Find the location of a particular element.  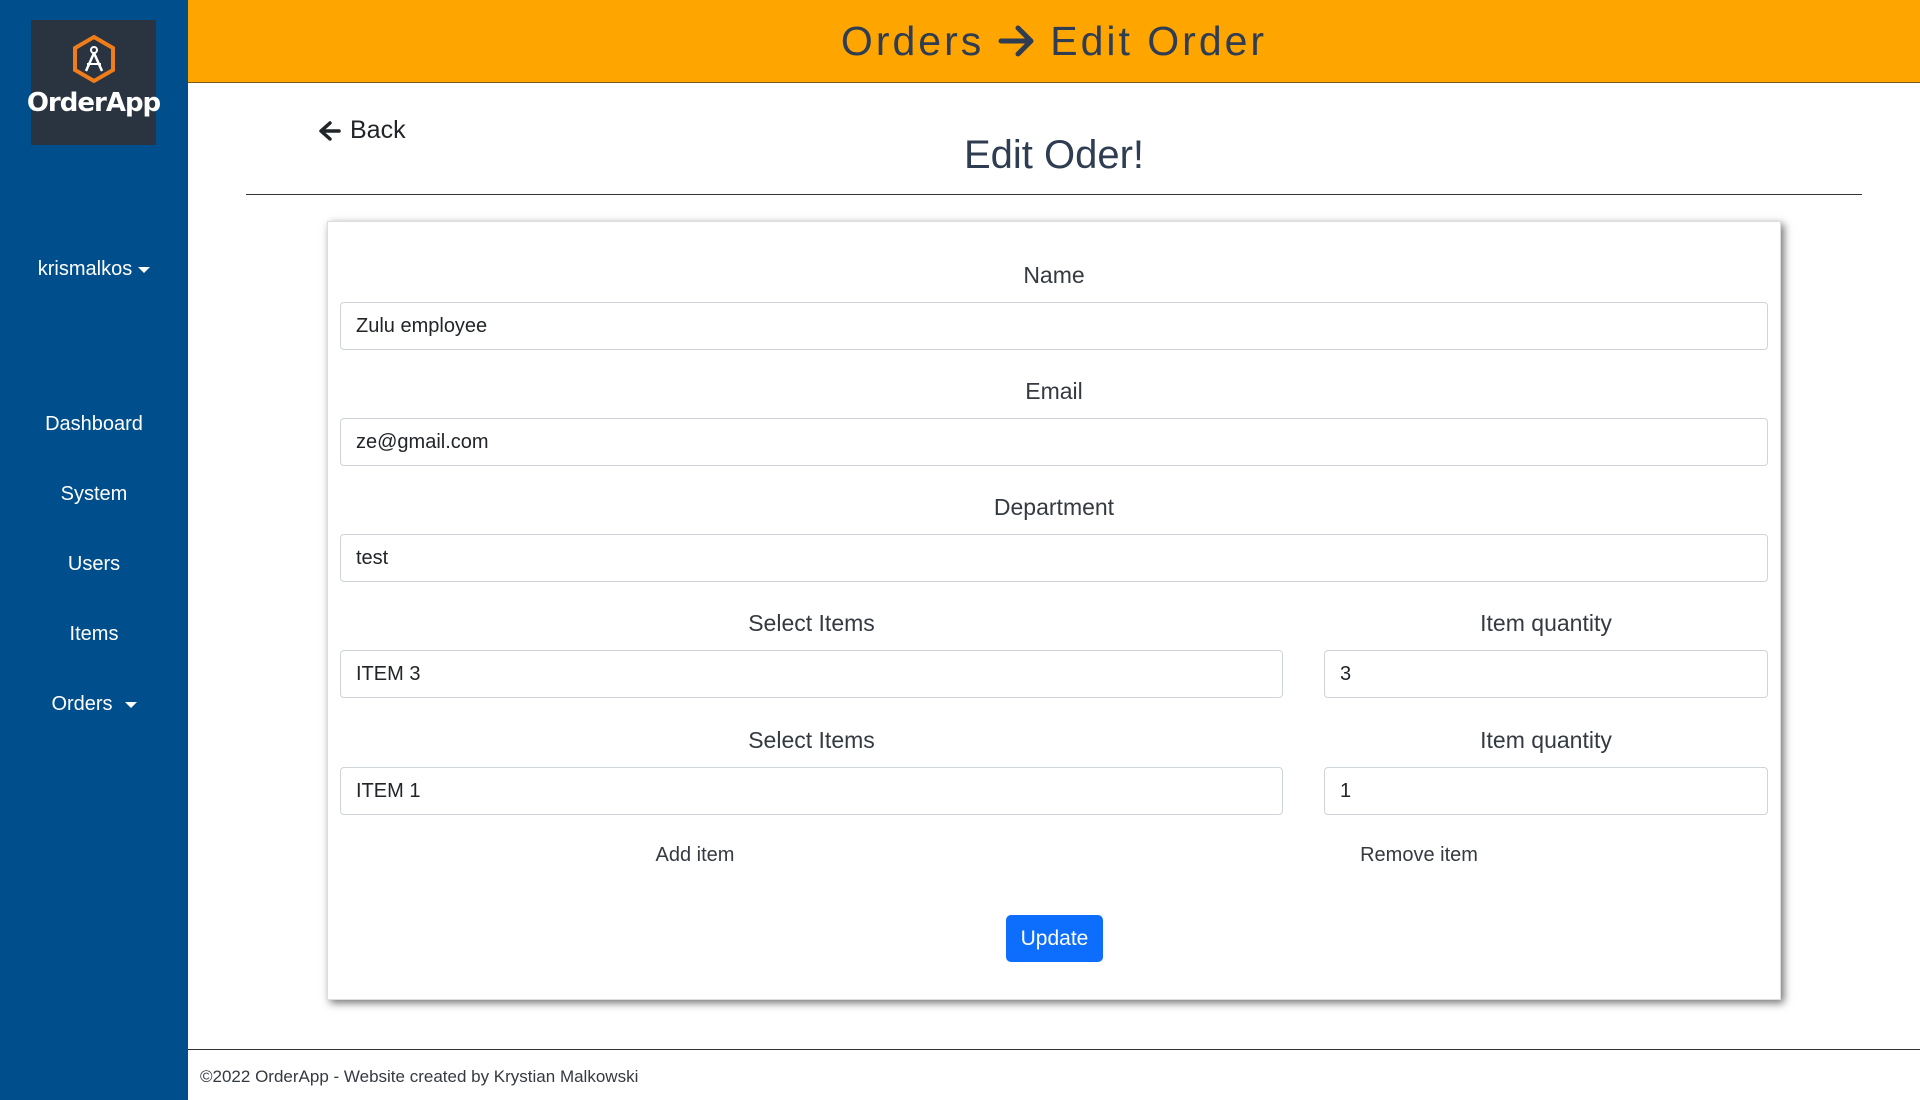

name-field: Zulu employee is located at coordinates (1054, 326).